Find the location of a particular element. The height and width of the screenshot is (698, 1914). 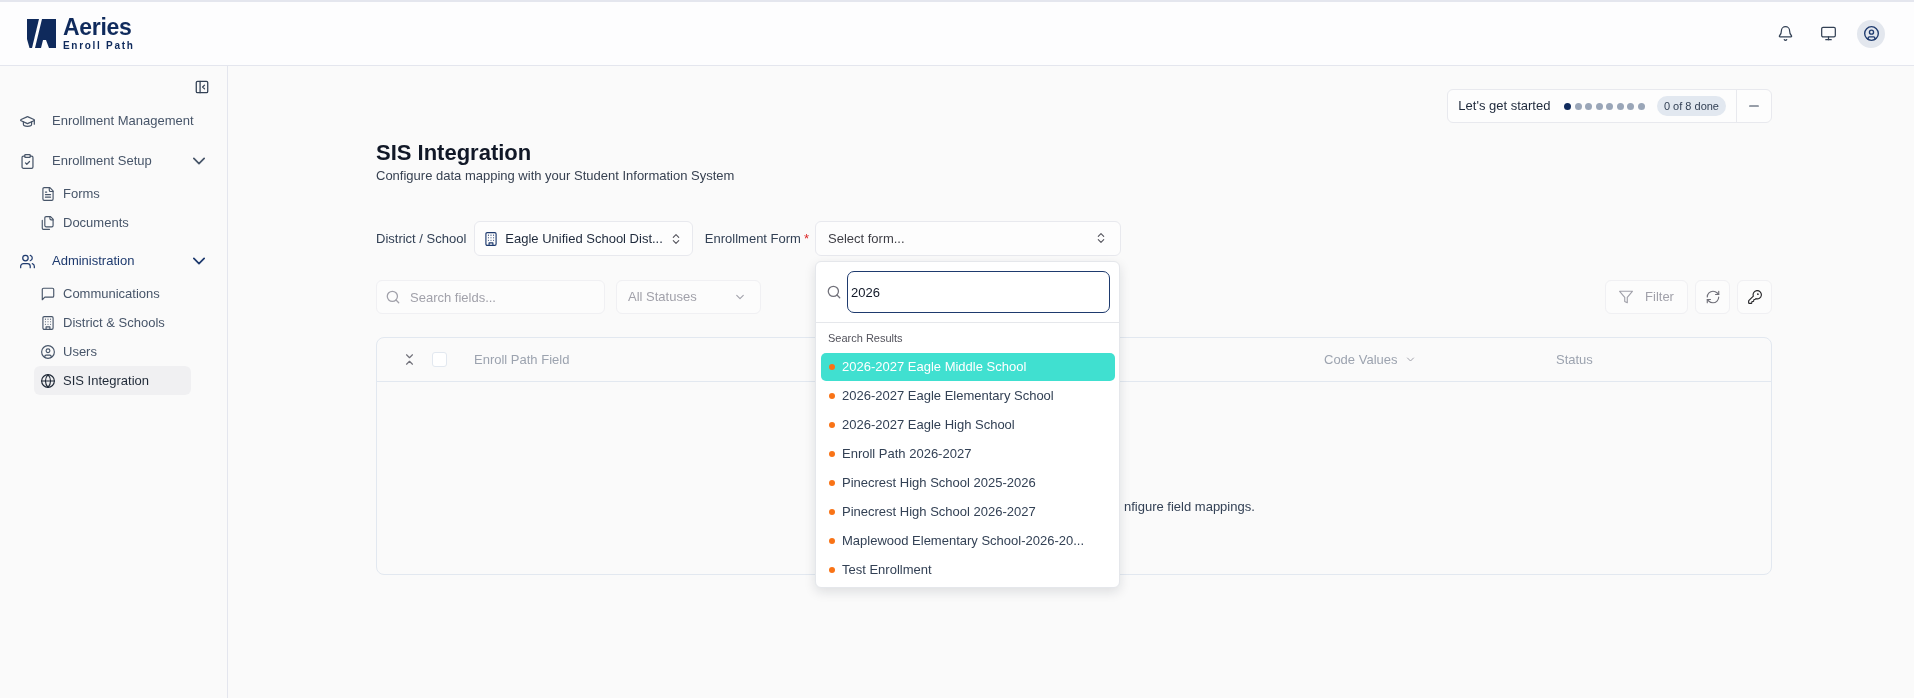

funnel-icon is located at coordinates (1626, 297).